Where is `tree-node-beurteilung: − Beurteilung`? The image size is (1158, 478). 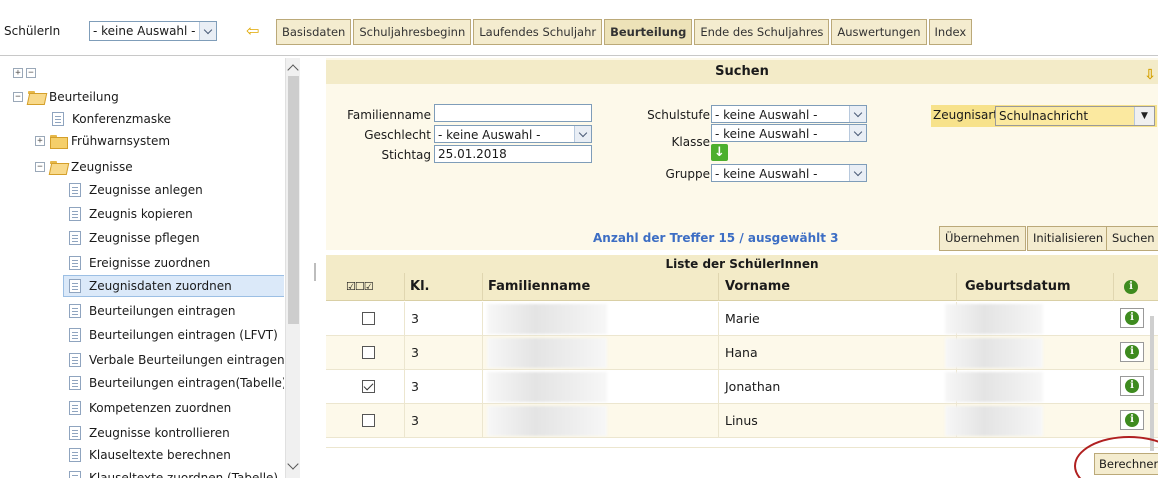 tree-node-beurteilung: − Beurteilung is located at coordinates (66, 97).